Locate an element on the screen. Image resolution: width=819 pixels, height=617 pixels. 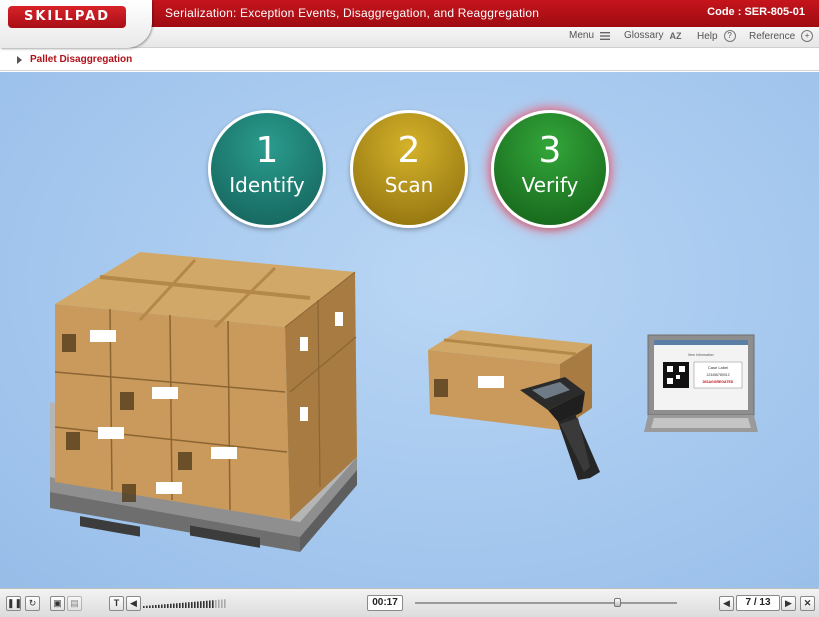
code-label: Code : is located at coordinates (724, 12).